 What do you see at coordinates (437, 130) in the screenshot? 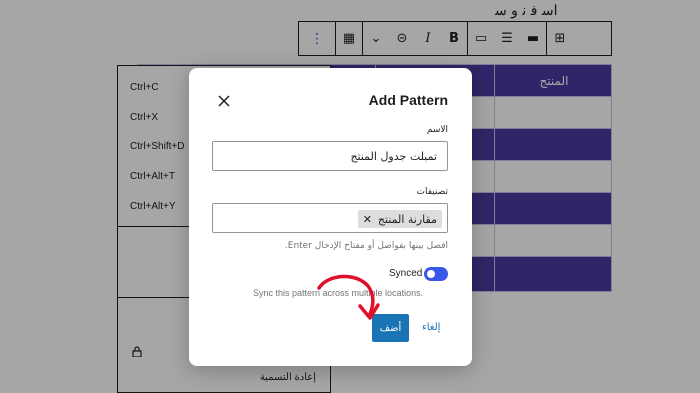
I see `name-label: الاسم` at bounding box center [437, 130].